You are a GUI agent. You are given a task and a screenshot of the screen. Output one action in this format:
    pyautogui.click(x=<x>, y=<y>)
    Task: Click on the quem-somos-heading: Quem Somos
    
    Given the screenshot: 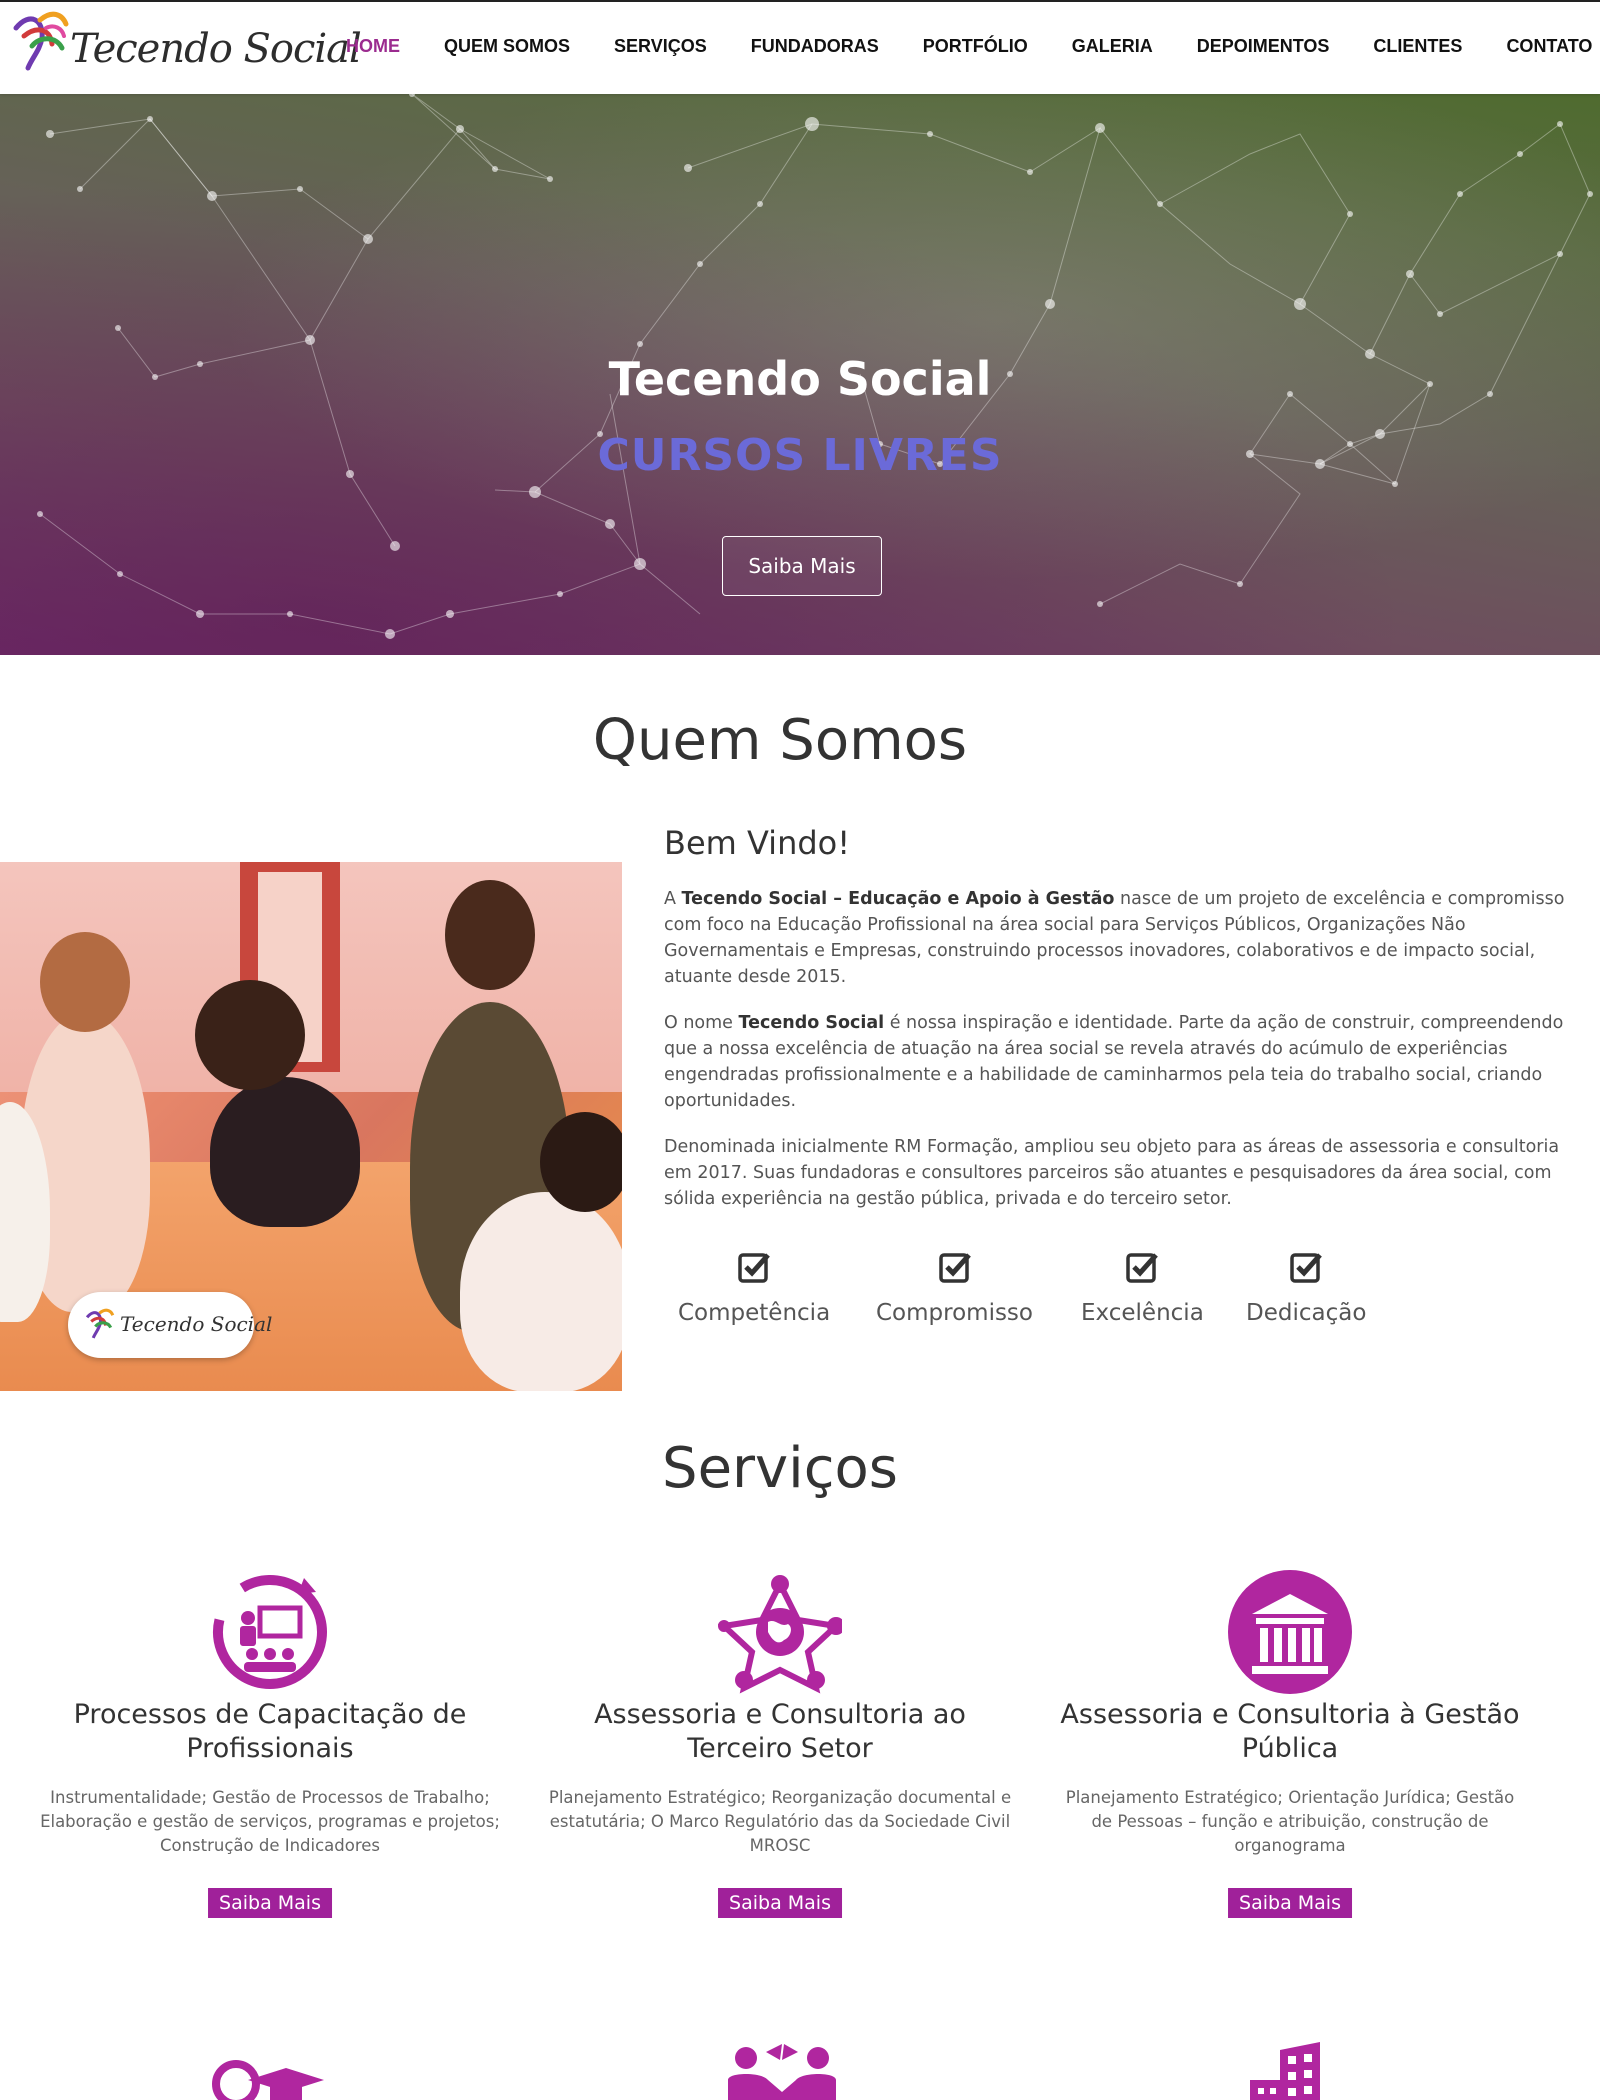 What is the action you would take?
    pyautogui.click(x=780, y=740)
    